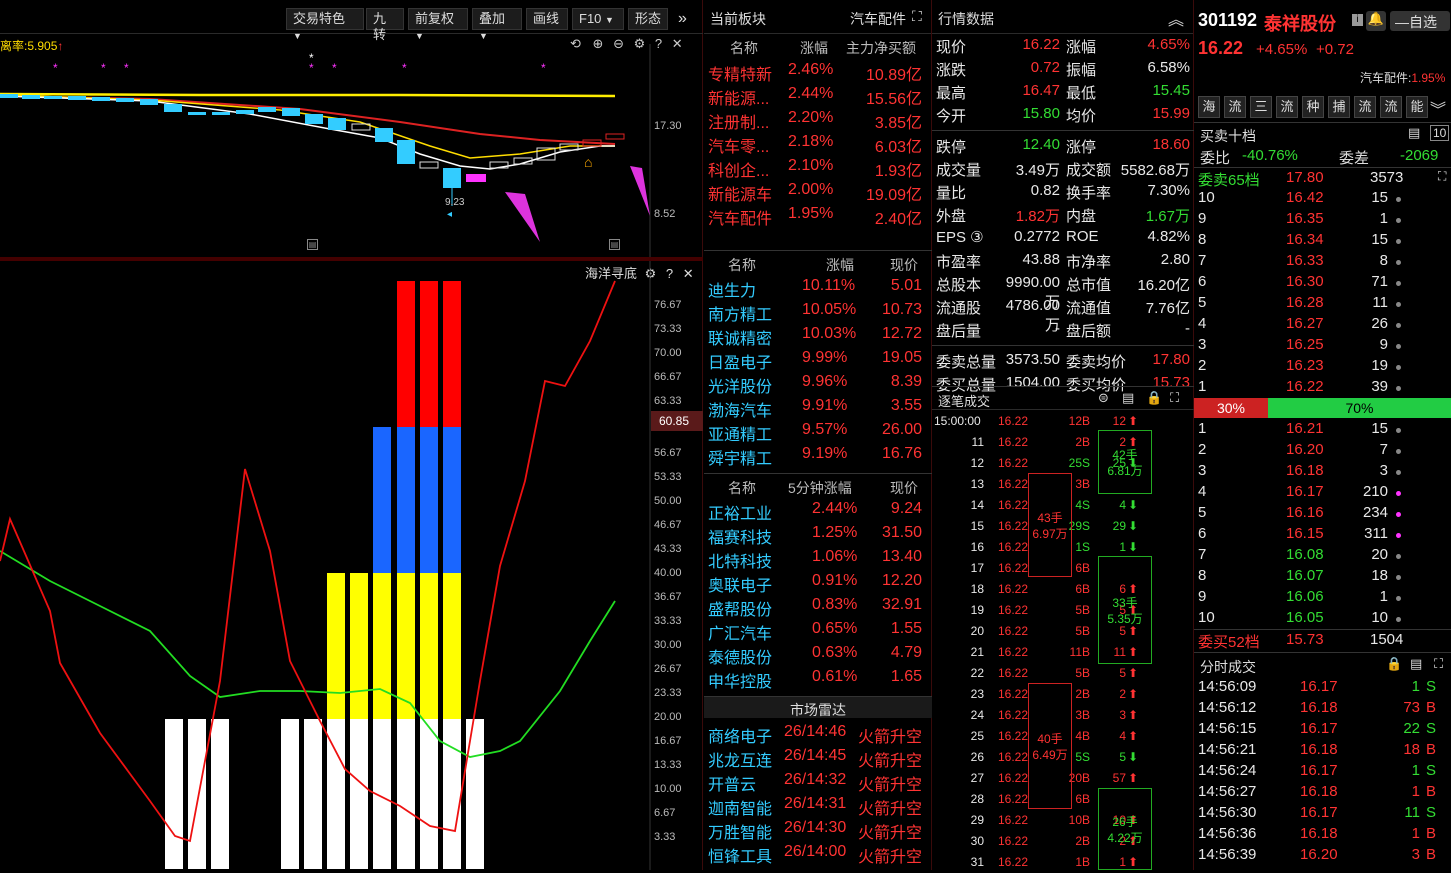  Describe the element at coordinates (1313, 107) in the screenshot. I see `tab-4: 种` at that location.